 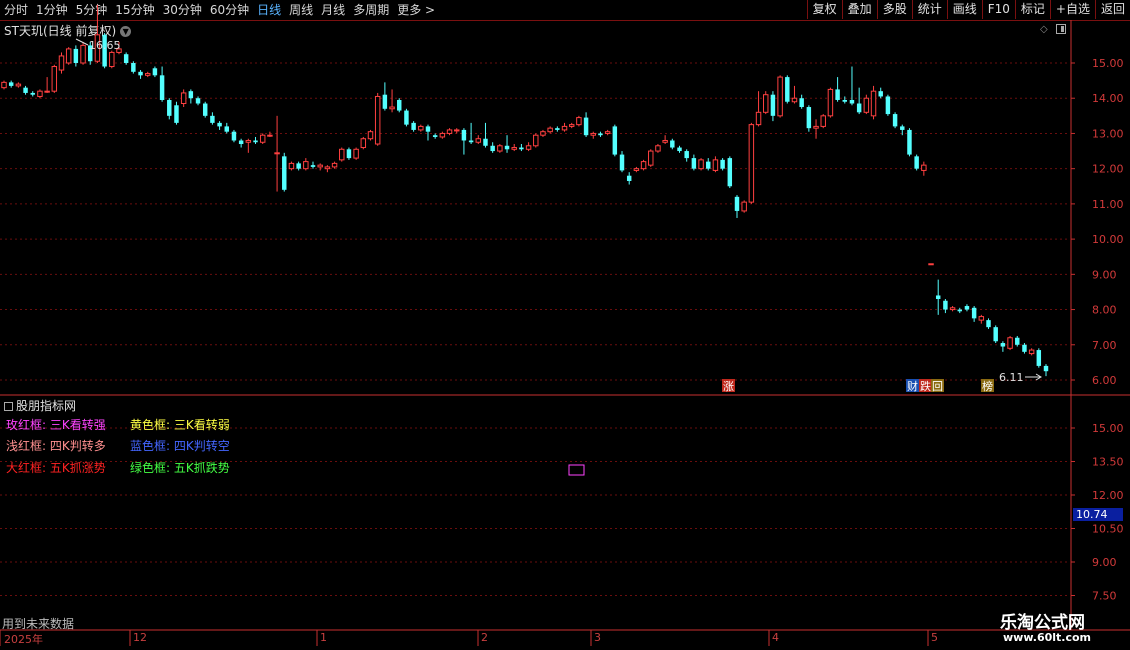 I want to click on x-axis-label: 12, so click(x=140, y=637).